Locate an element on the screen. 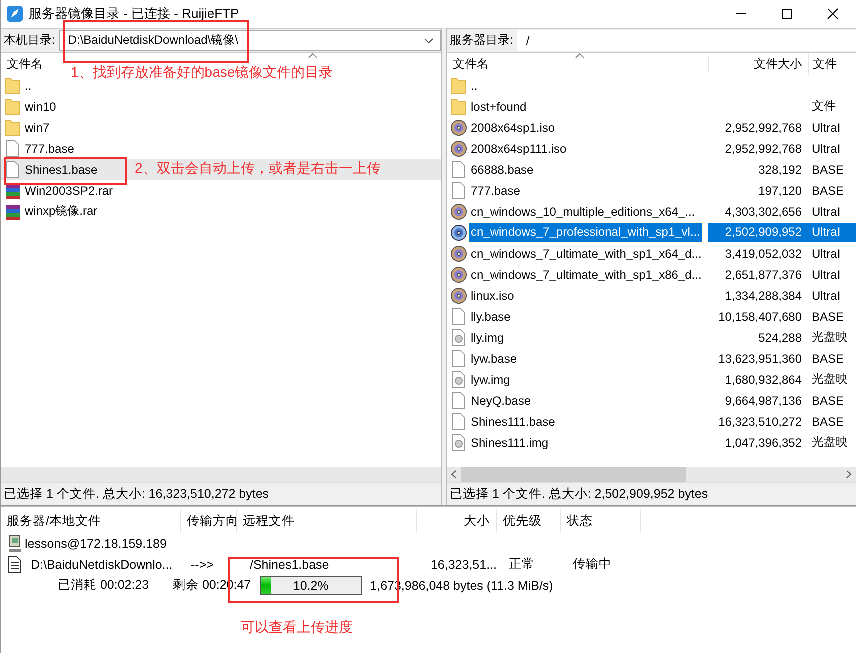  dropdown-caret-icon is located at coordinates (429, 41).